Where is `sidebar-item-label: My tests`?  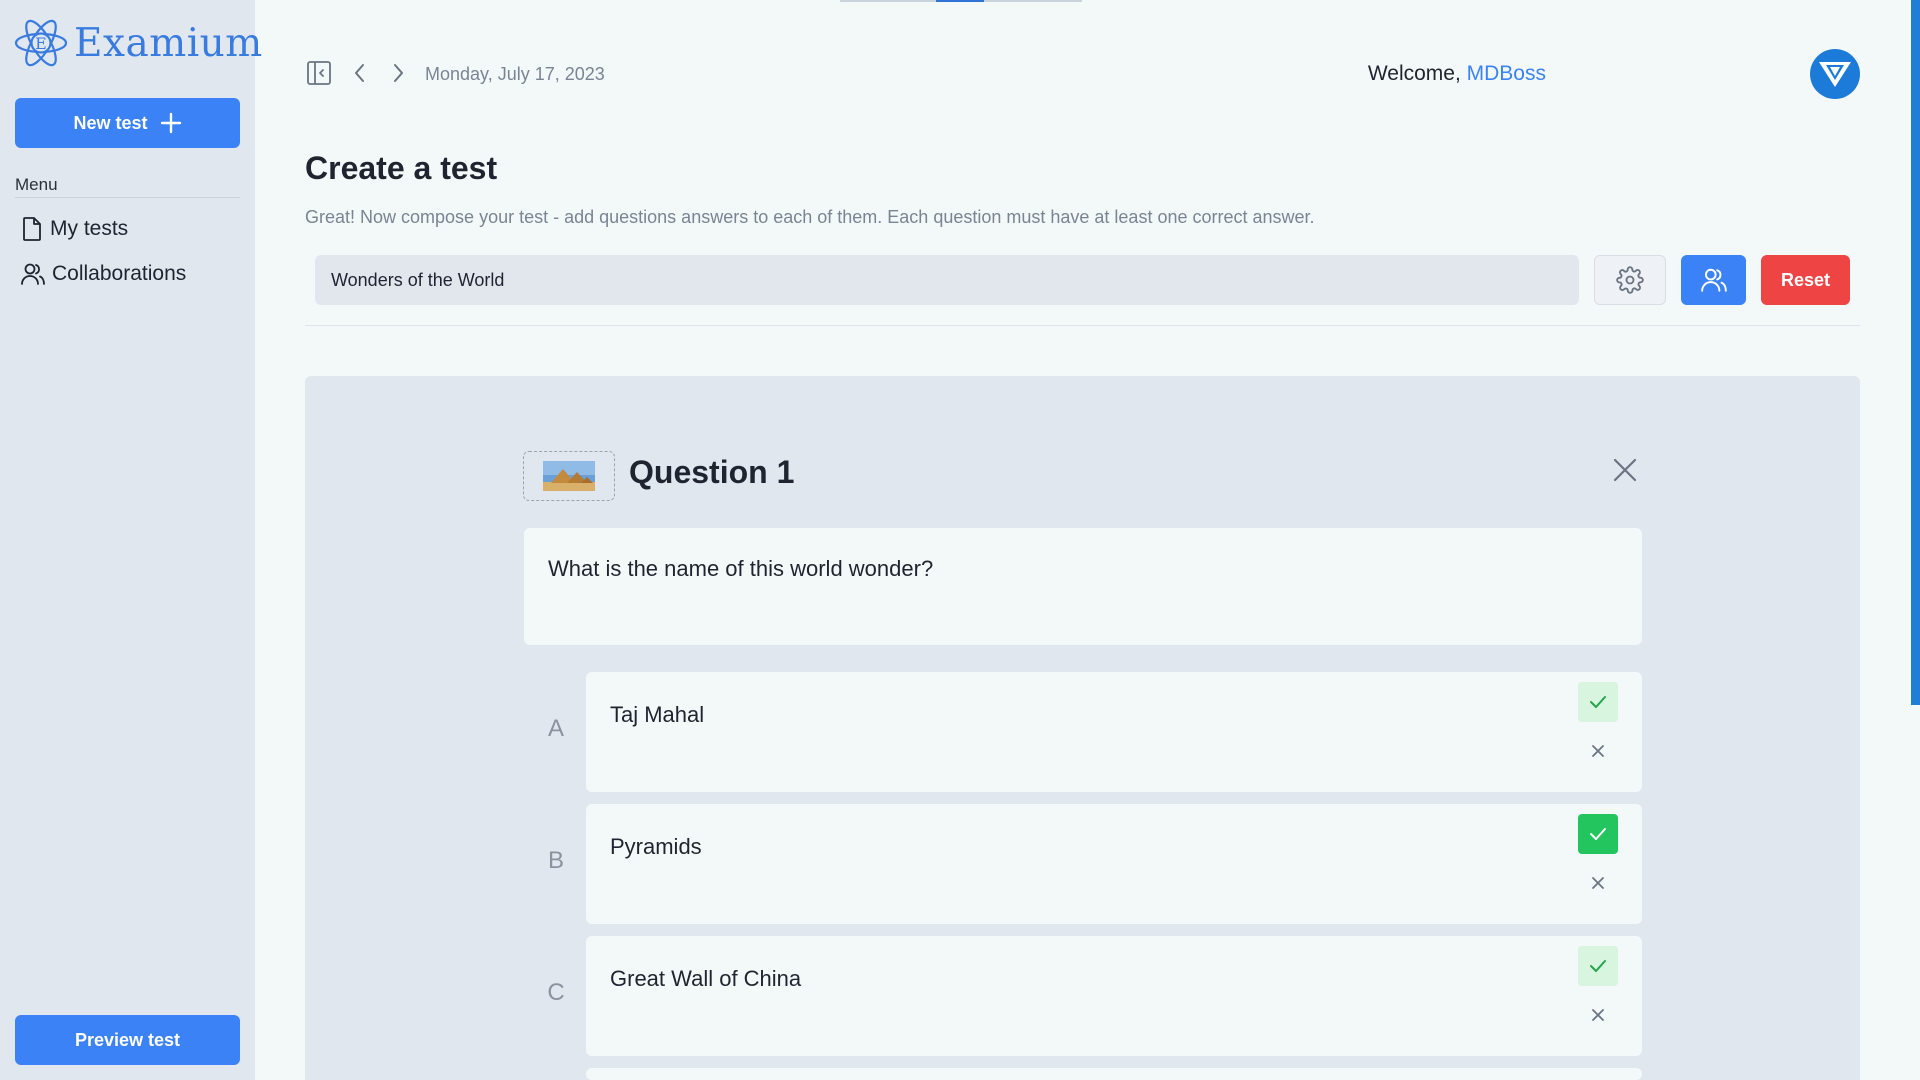
sidebar-item-label: My tests is located at coordinates (89, 228).